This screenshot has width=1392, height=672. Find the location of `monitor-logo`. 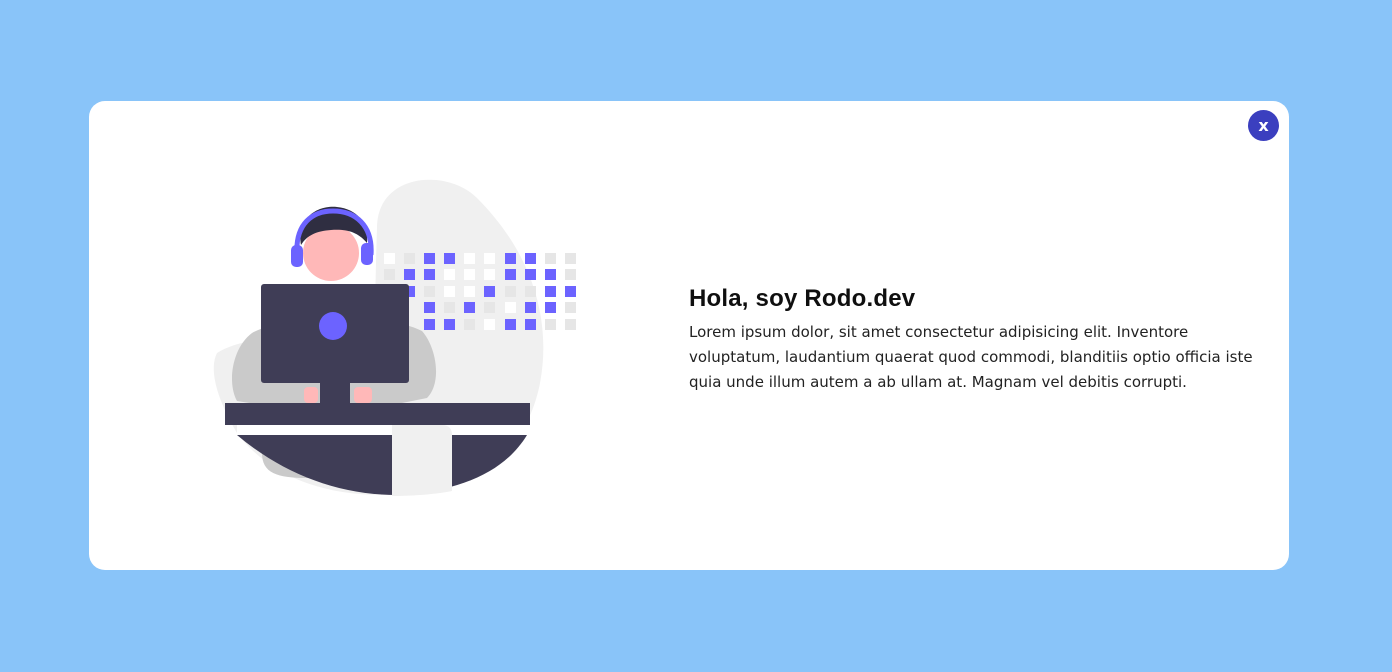

monitor-logo is located at coordinates (333, 326).